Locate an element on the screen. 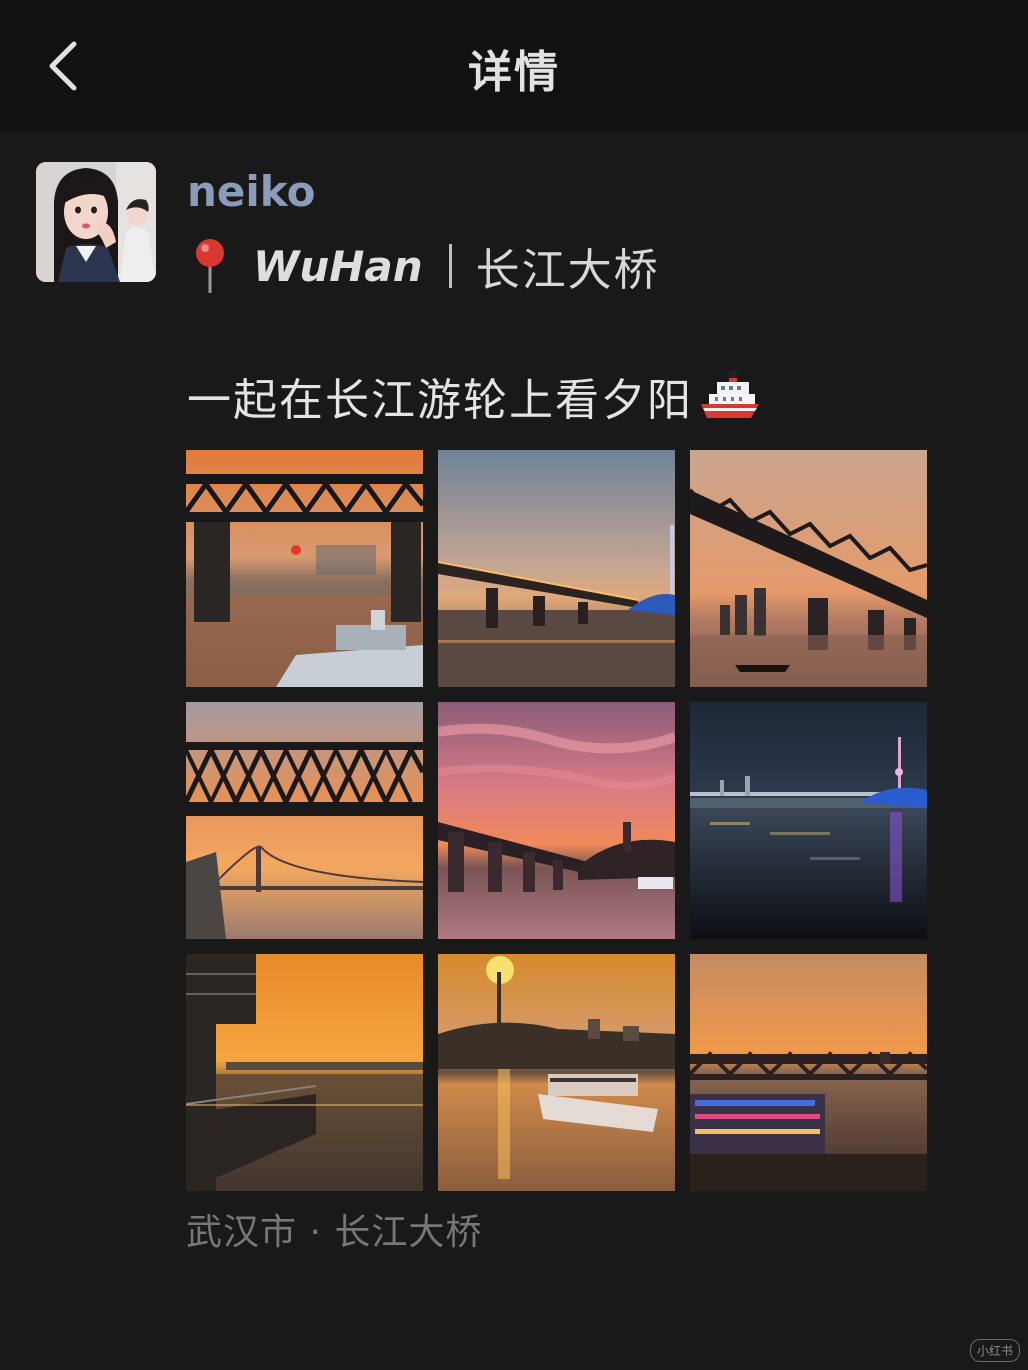 This screenshot has width=1028, height=1370. tower-sunset-ferry-photo is located at coordinates (556, 1072).